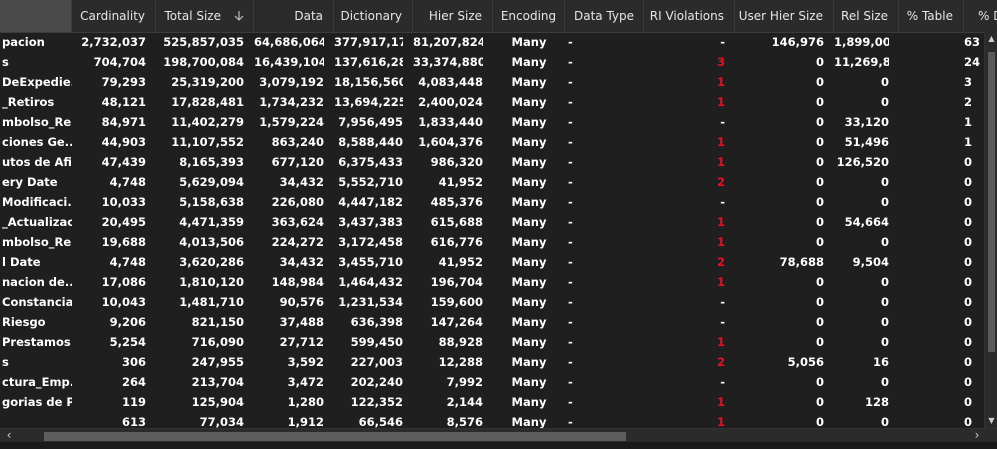  What do you see at coordinates (498, 420) in the screenshot?
I see `table-row: 613 77,034 1,912 66,546 8,576 Many - 1 0 0 0` at bounding box center [498, 420].